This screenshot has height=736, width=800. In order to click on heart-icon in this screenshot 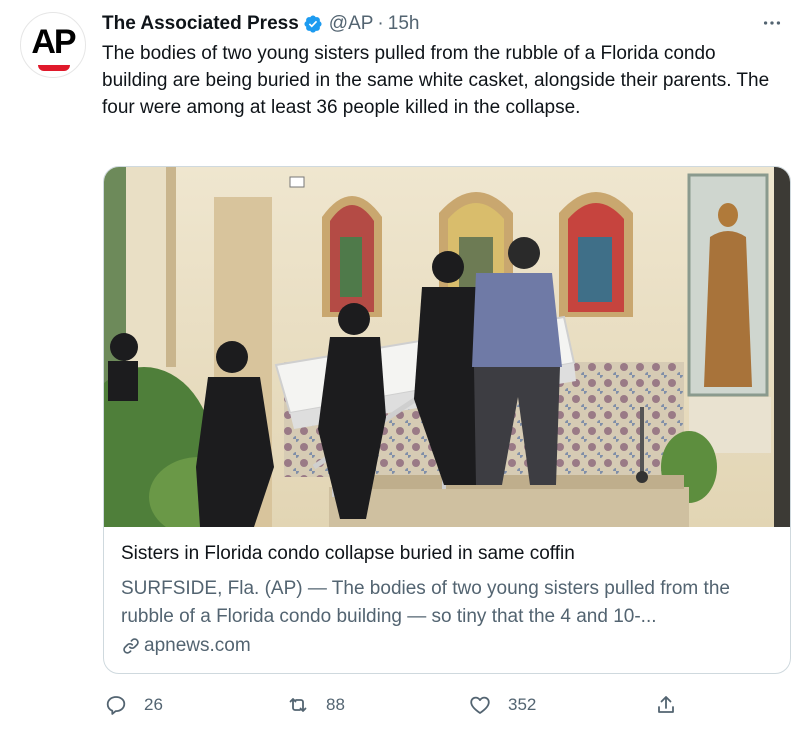, I will do `click(480, 705)`.